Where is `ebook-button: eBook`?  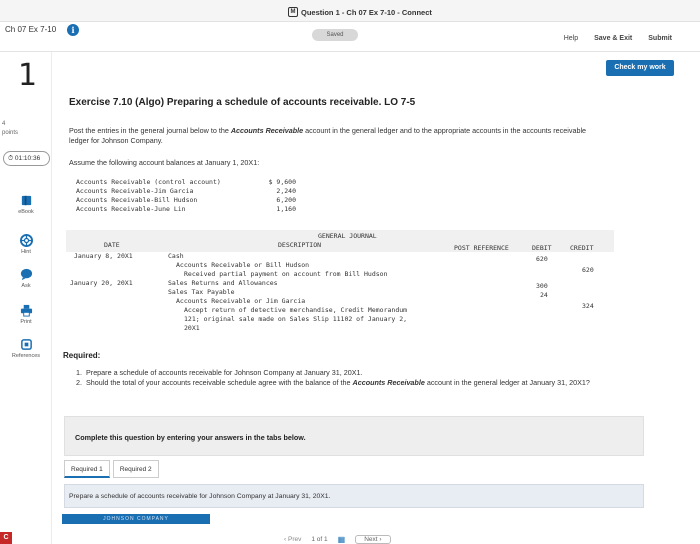 ebook-button: eBook is located at coordinates (26, 204).